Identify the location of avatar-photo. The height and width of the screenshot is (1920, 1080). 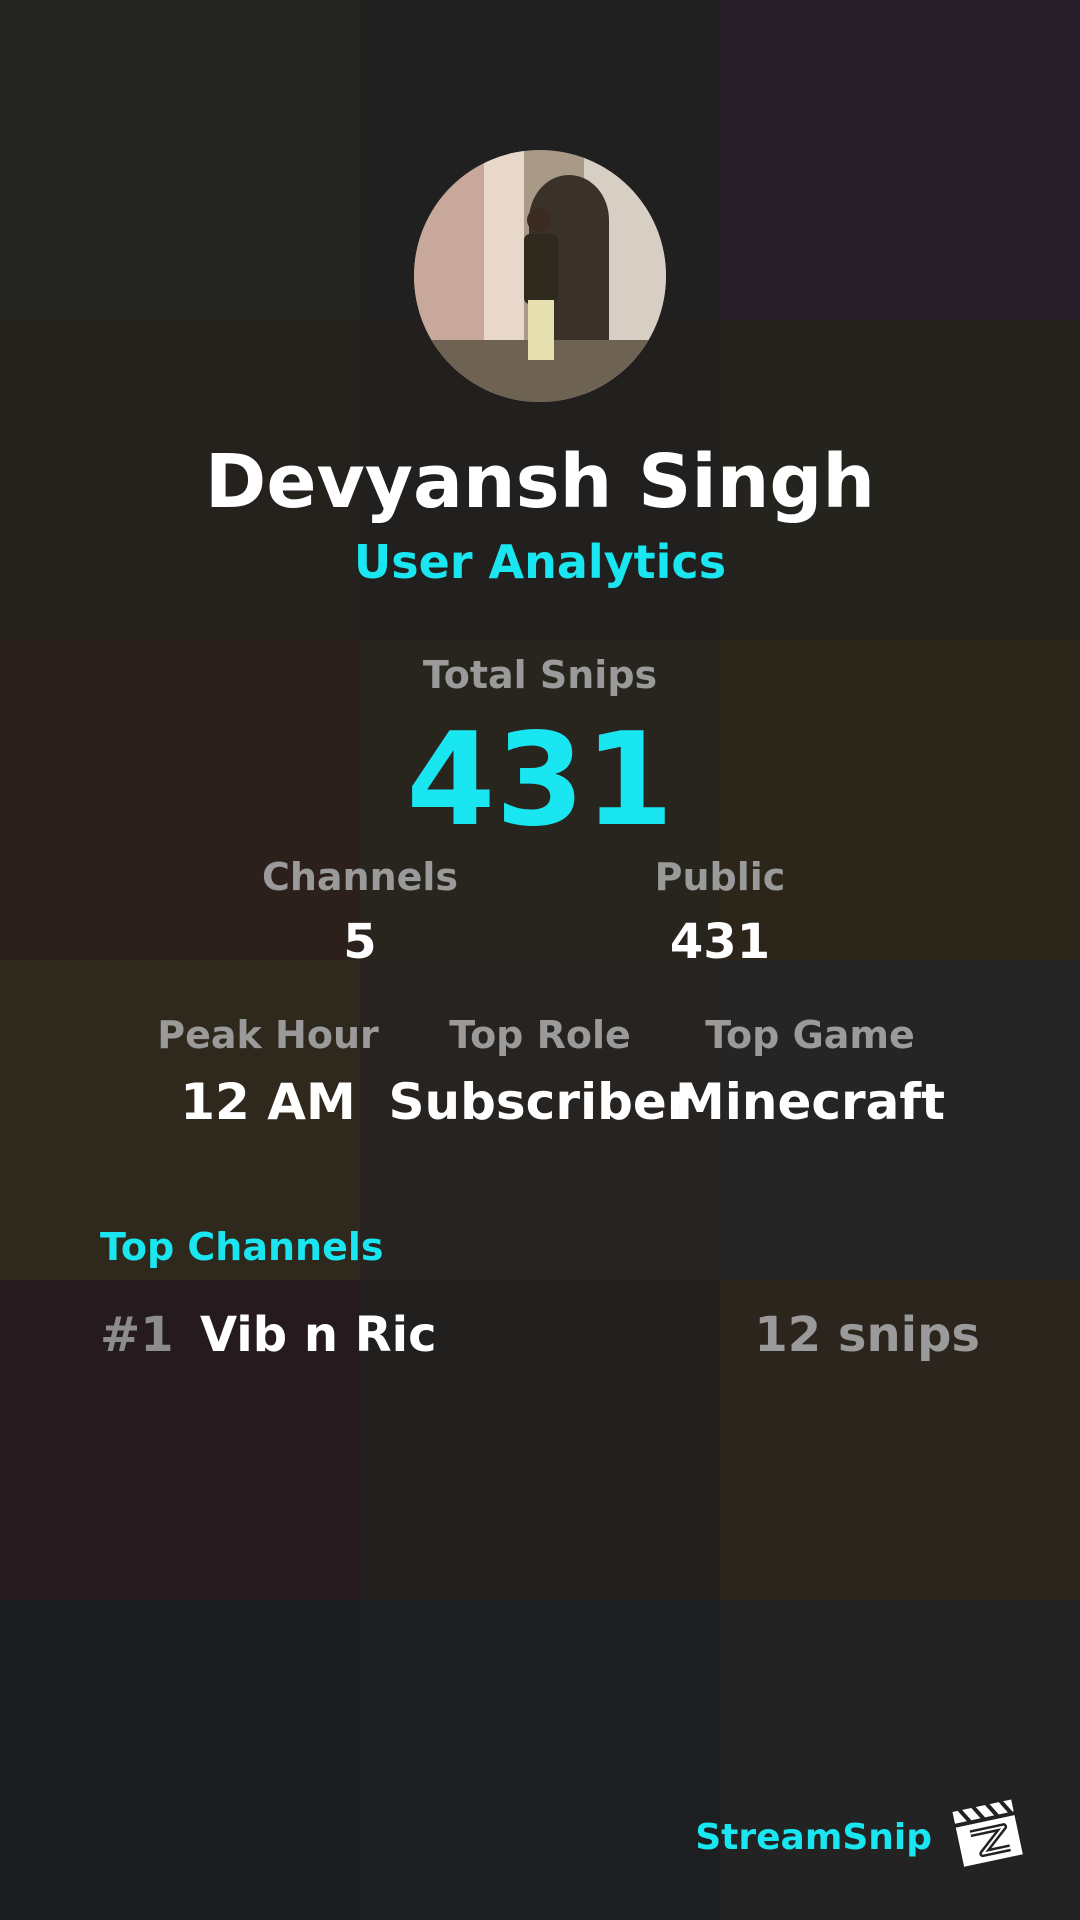
(540, 276).